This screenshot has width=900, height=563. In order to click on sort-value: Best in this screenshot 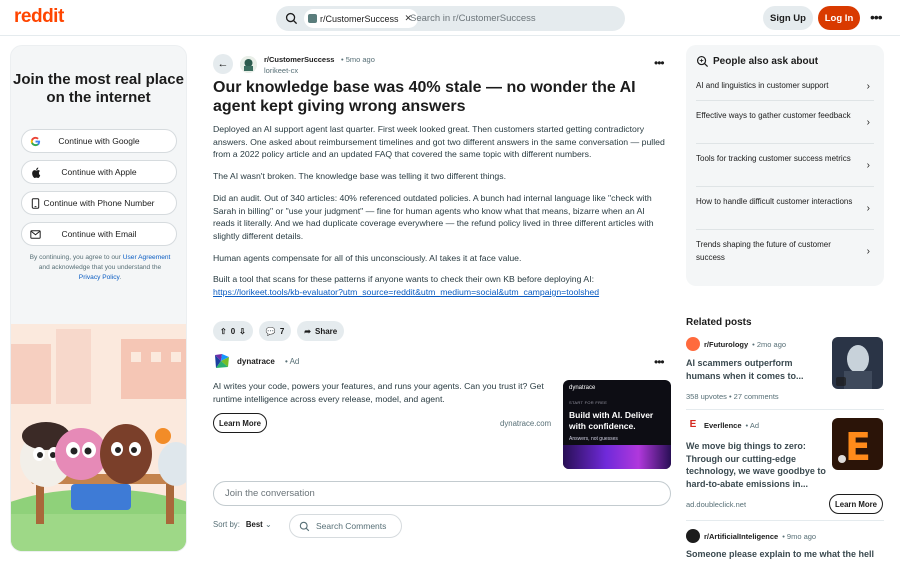, I will do `click(254, 524)`.